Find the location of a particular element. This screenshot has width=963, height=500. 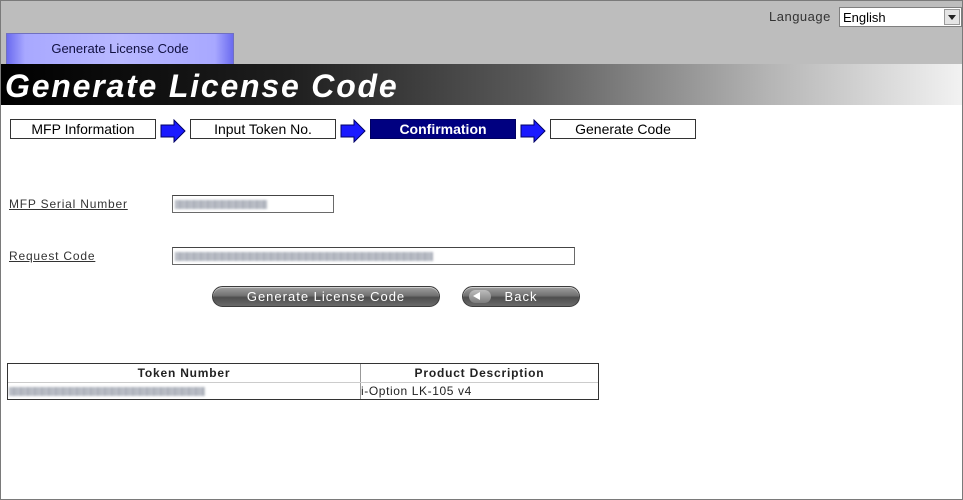

generate-button-label: Generate License Code is located at coordinates (326, 296).